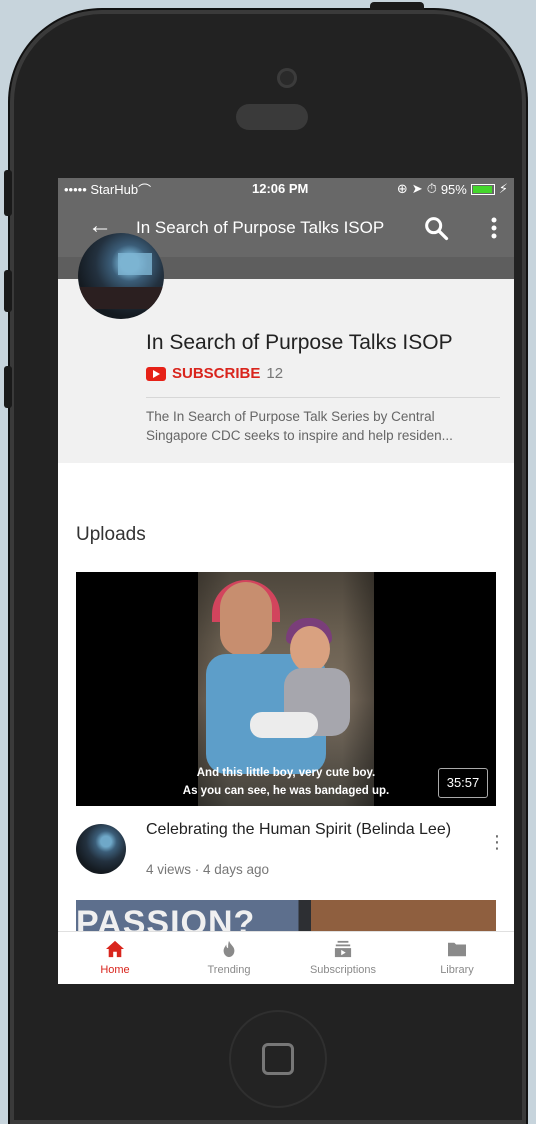 Image resolution: width=536 pixels, height=1124 pixels. I want to click on home-button-square-icon, so click(278, 1059).